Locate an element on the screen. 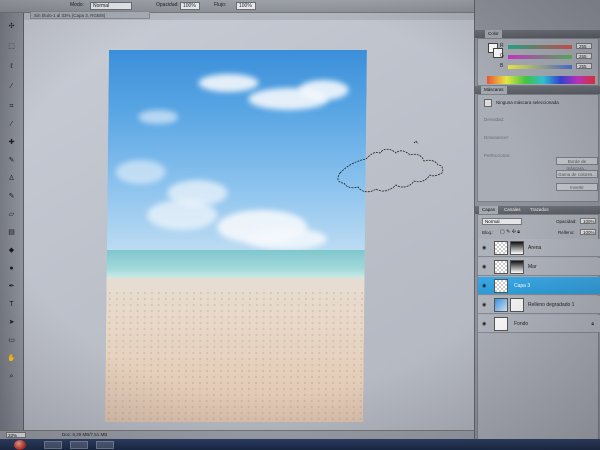 Image resolution: width=600 pixels, height=450 pixels. sea-layer is located at coordinates (235, 265).